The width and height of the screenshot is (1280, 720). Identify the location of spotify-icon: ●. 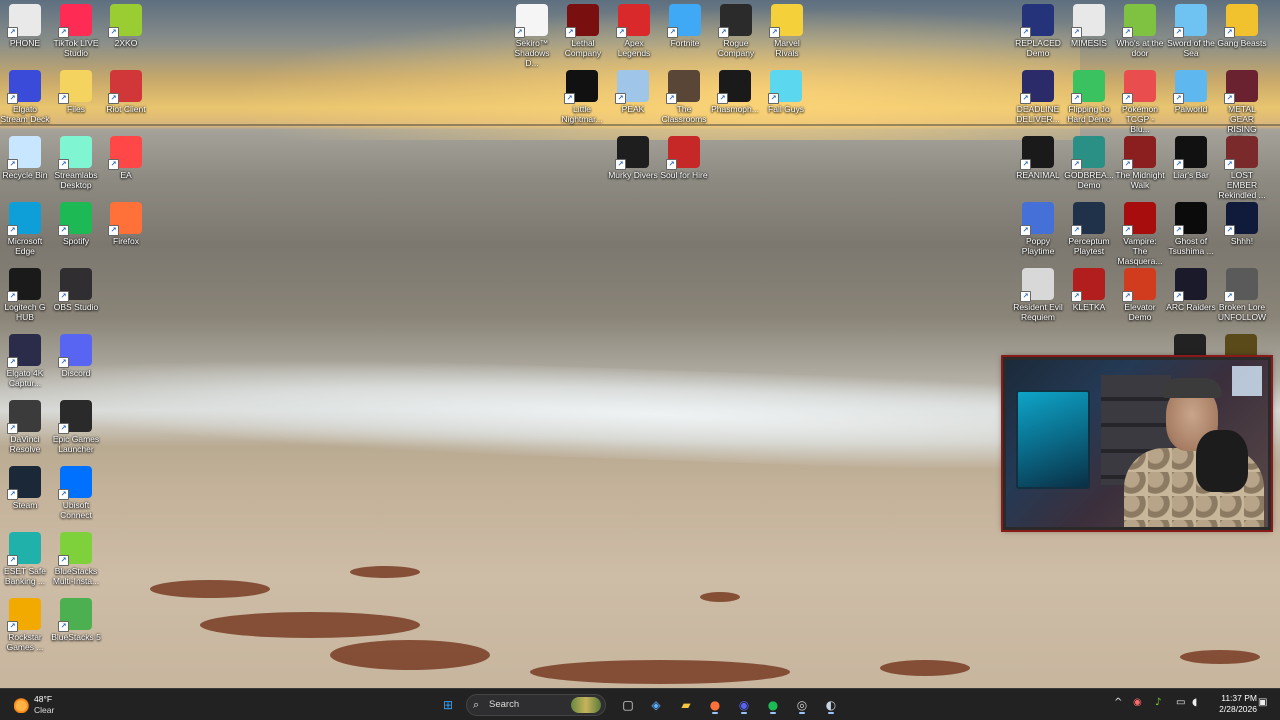
(773, 705).